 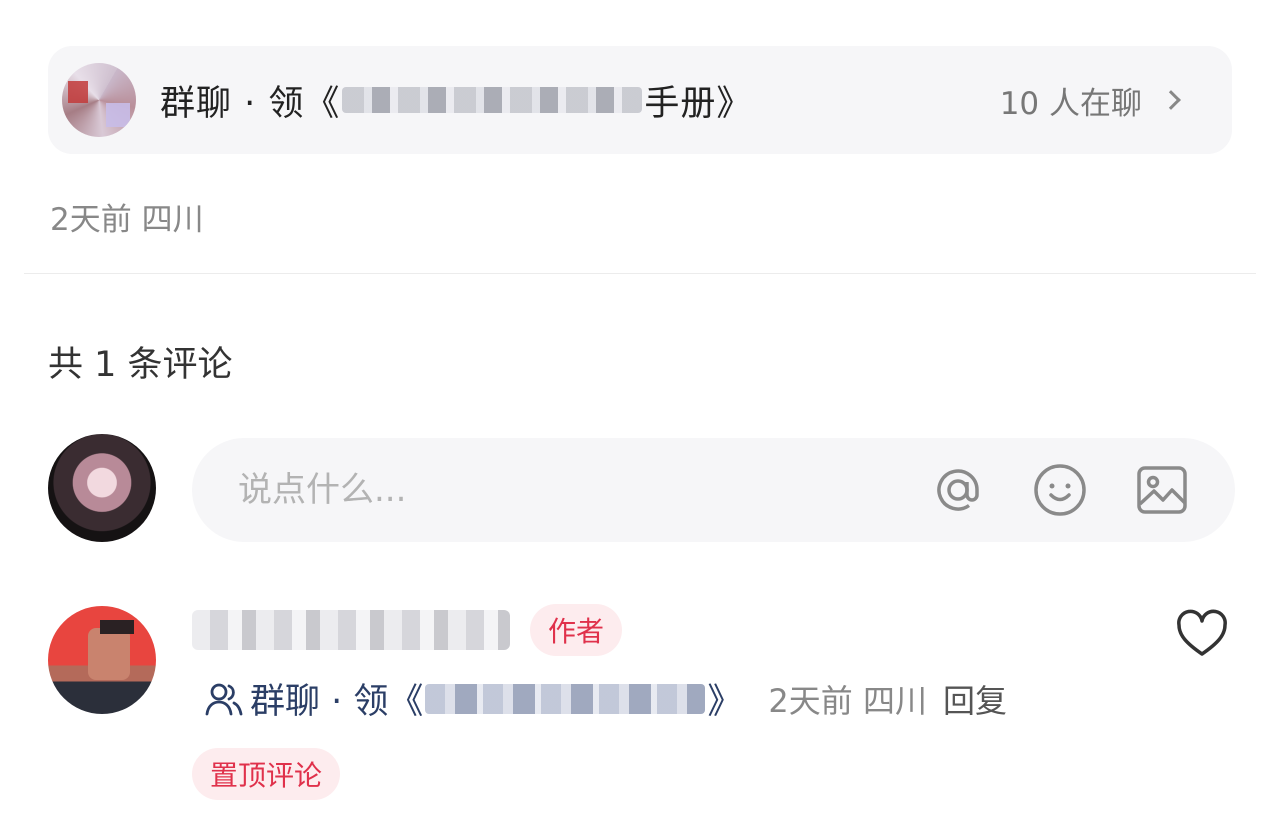 What do you see at coordinates (1060, 490) in the screenshot?
I see `smile-icon` at bounding box center [1060, 490].